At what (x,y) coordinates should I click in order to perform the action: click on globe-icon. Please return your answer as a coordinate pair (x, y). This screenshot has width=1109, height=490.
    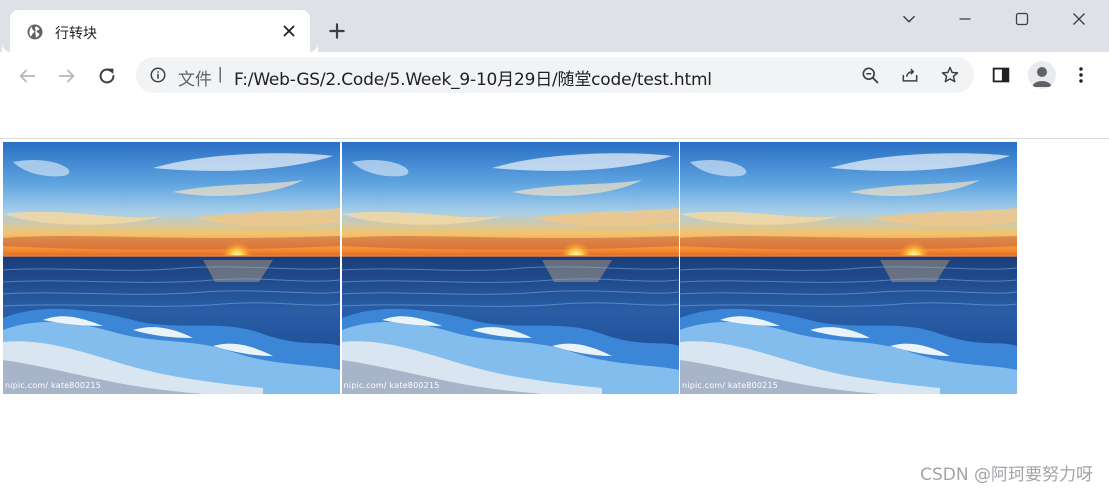
    Looking at the image, I should click on (35, 32).